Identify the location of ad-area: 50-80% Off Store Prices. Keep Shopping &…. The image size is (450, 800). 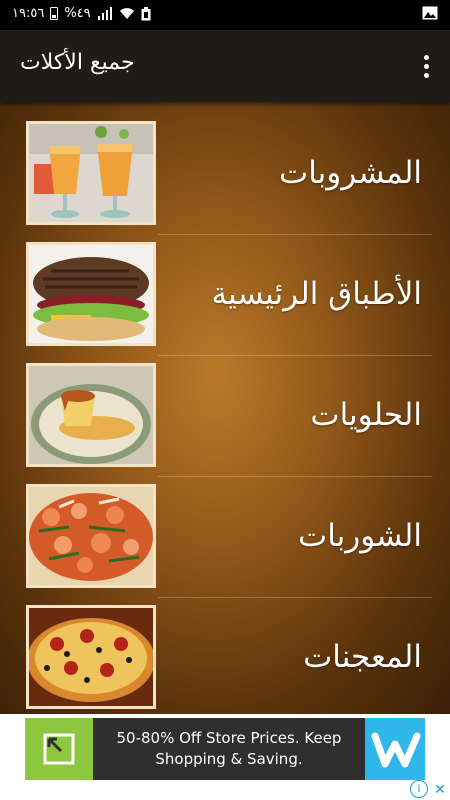
(225, 757).